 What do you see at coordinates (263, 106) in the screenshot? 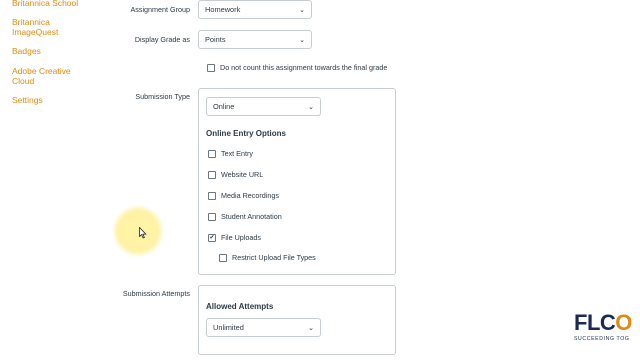
I see `submission-type-select: Online ⌄` at bounding box center [263, 106].